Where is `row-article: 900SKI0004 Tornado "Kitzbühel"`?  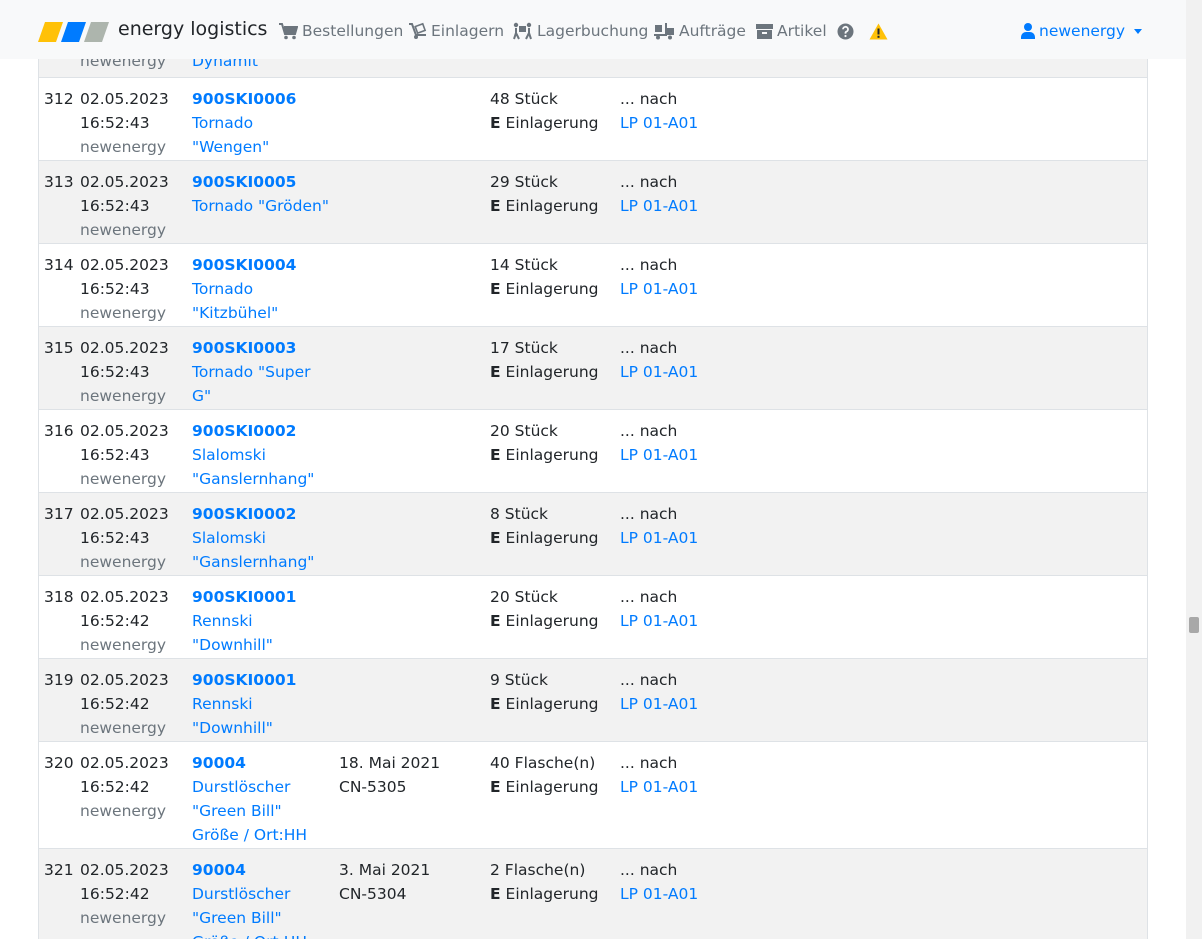
row-article: 900SKI0004 Tornado "Kitzbühel" is located at coordinates (262, 289).